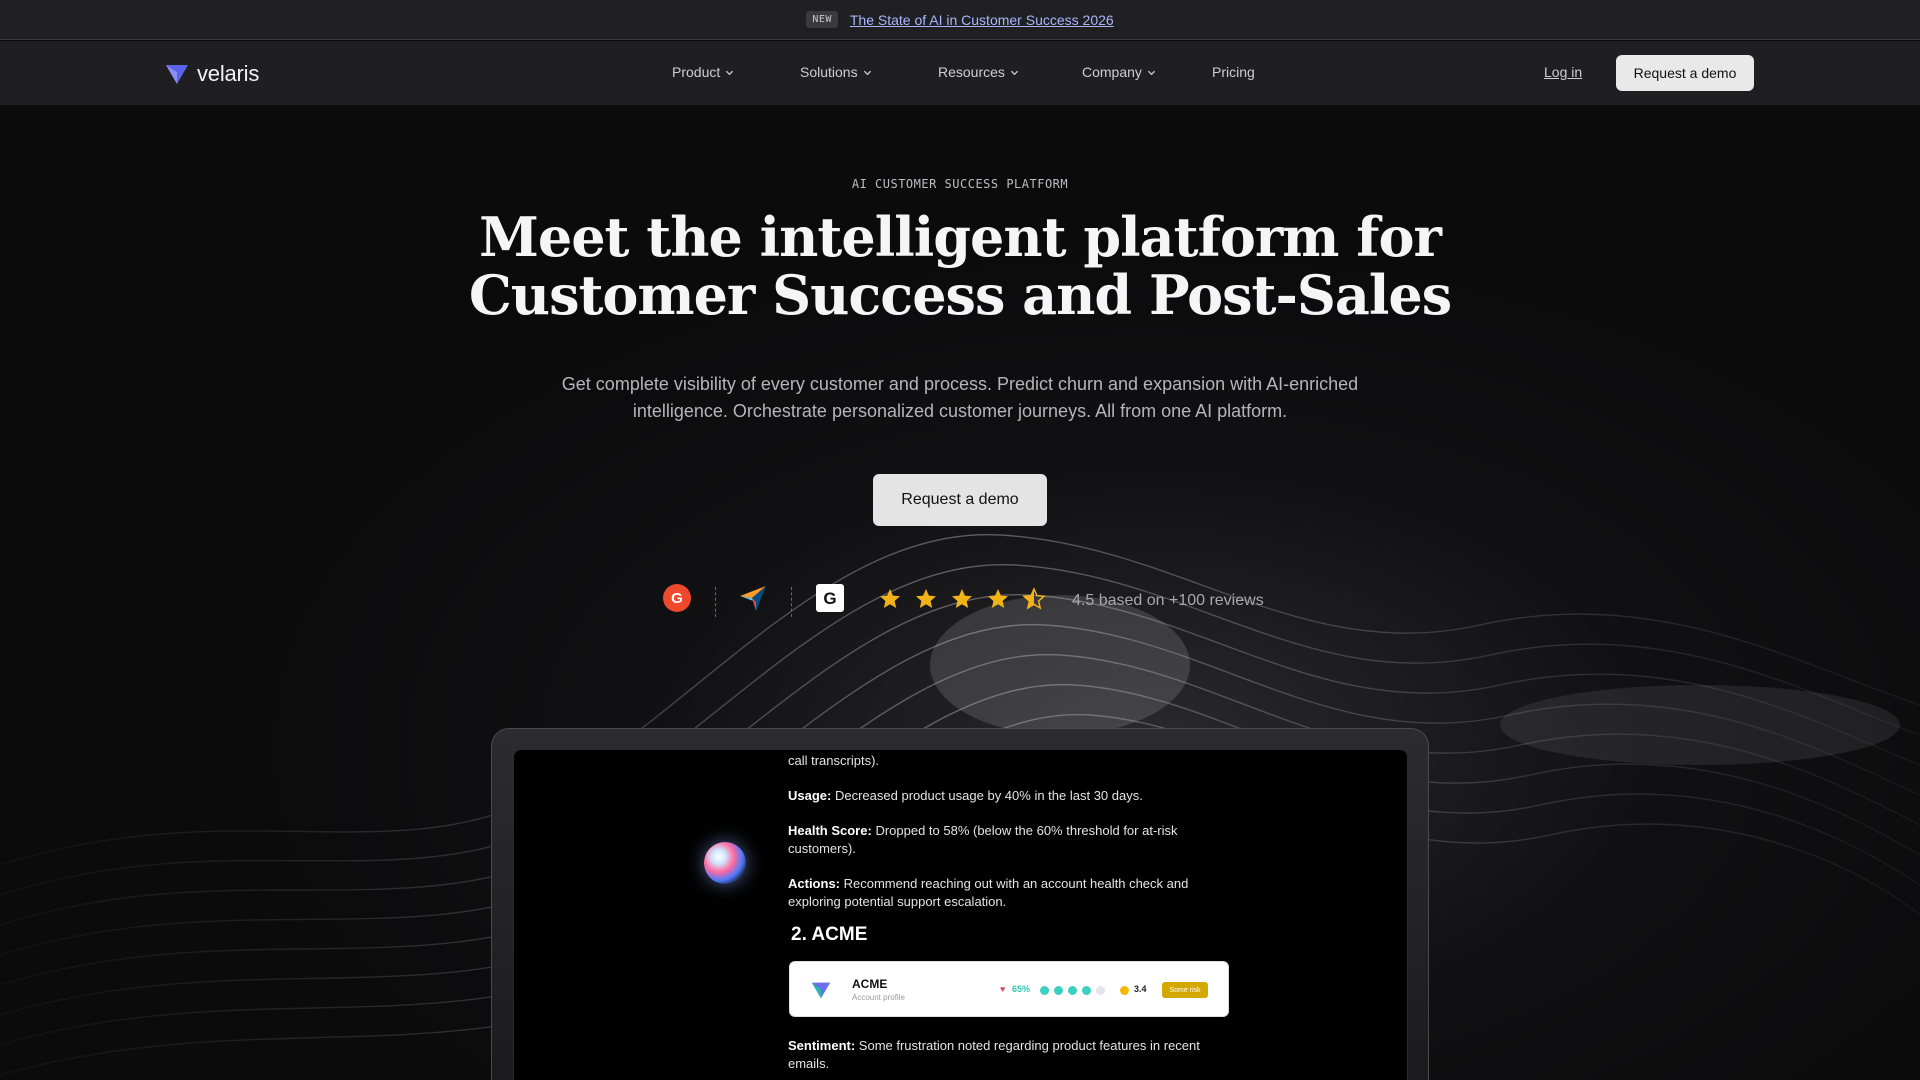 The height and width of the screenshot is (1080, 1920). I want to click on section-title: 2. ACME, so click(829, 934).